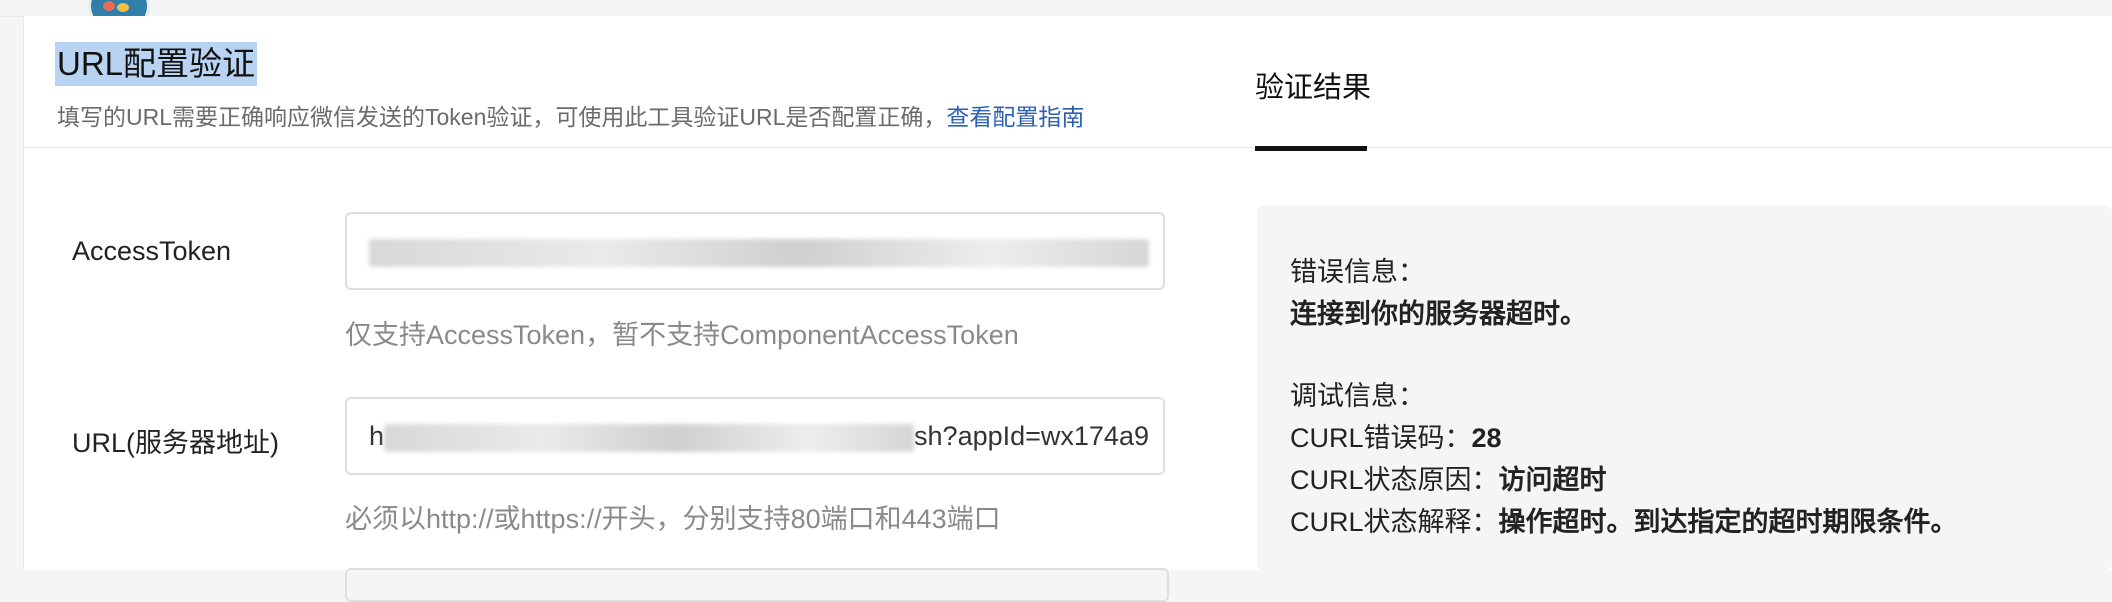 The image size is (2112, 602). What do you see at coordinates (673, 519) in the screenshot?
I see `server-url-hint: 必须以http://或https://开头，分别支持80端口和443端口` at bounding box center [673, 519].